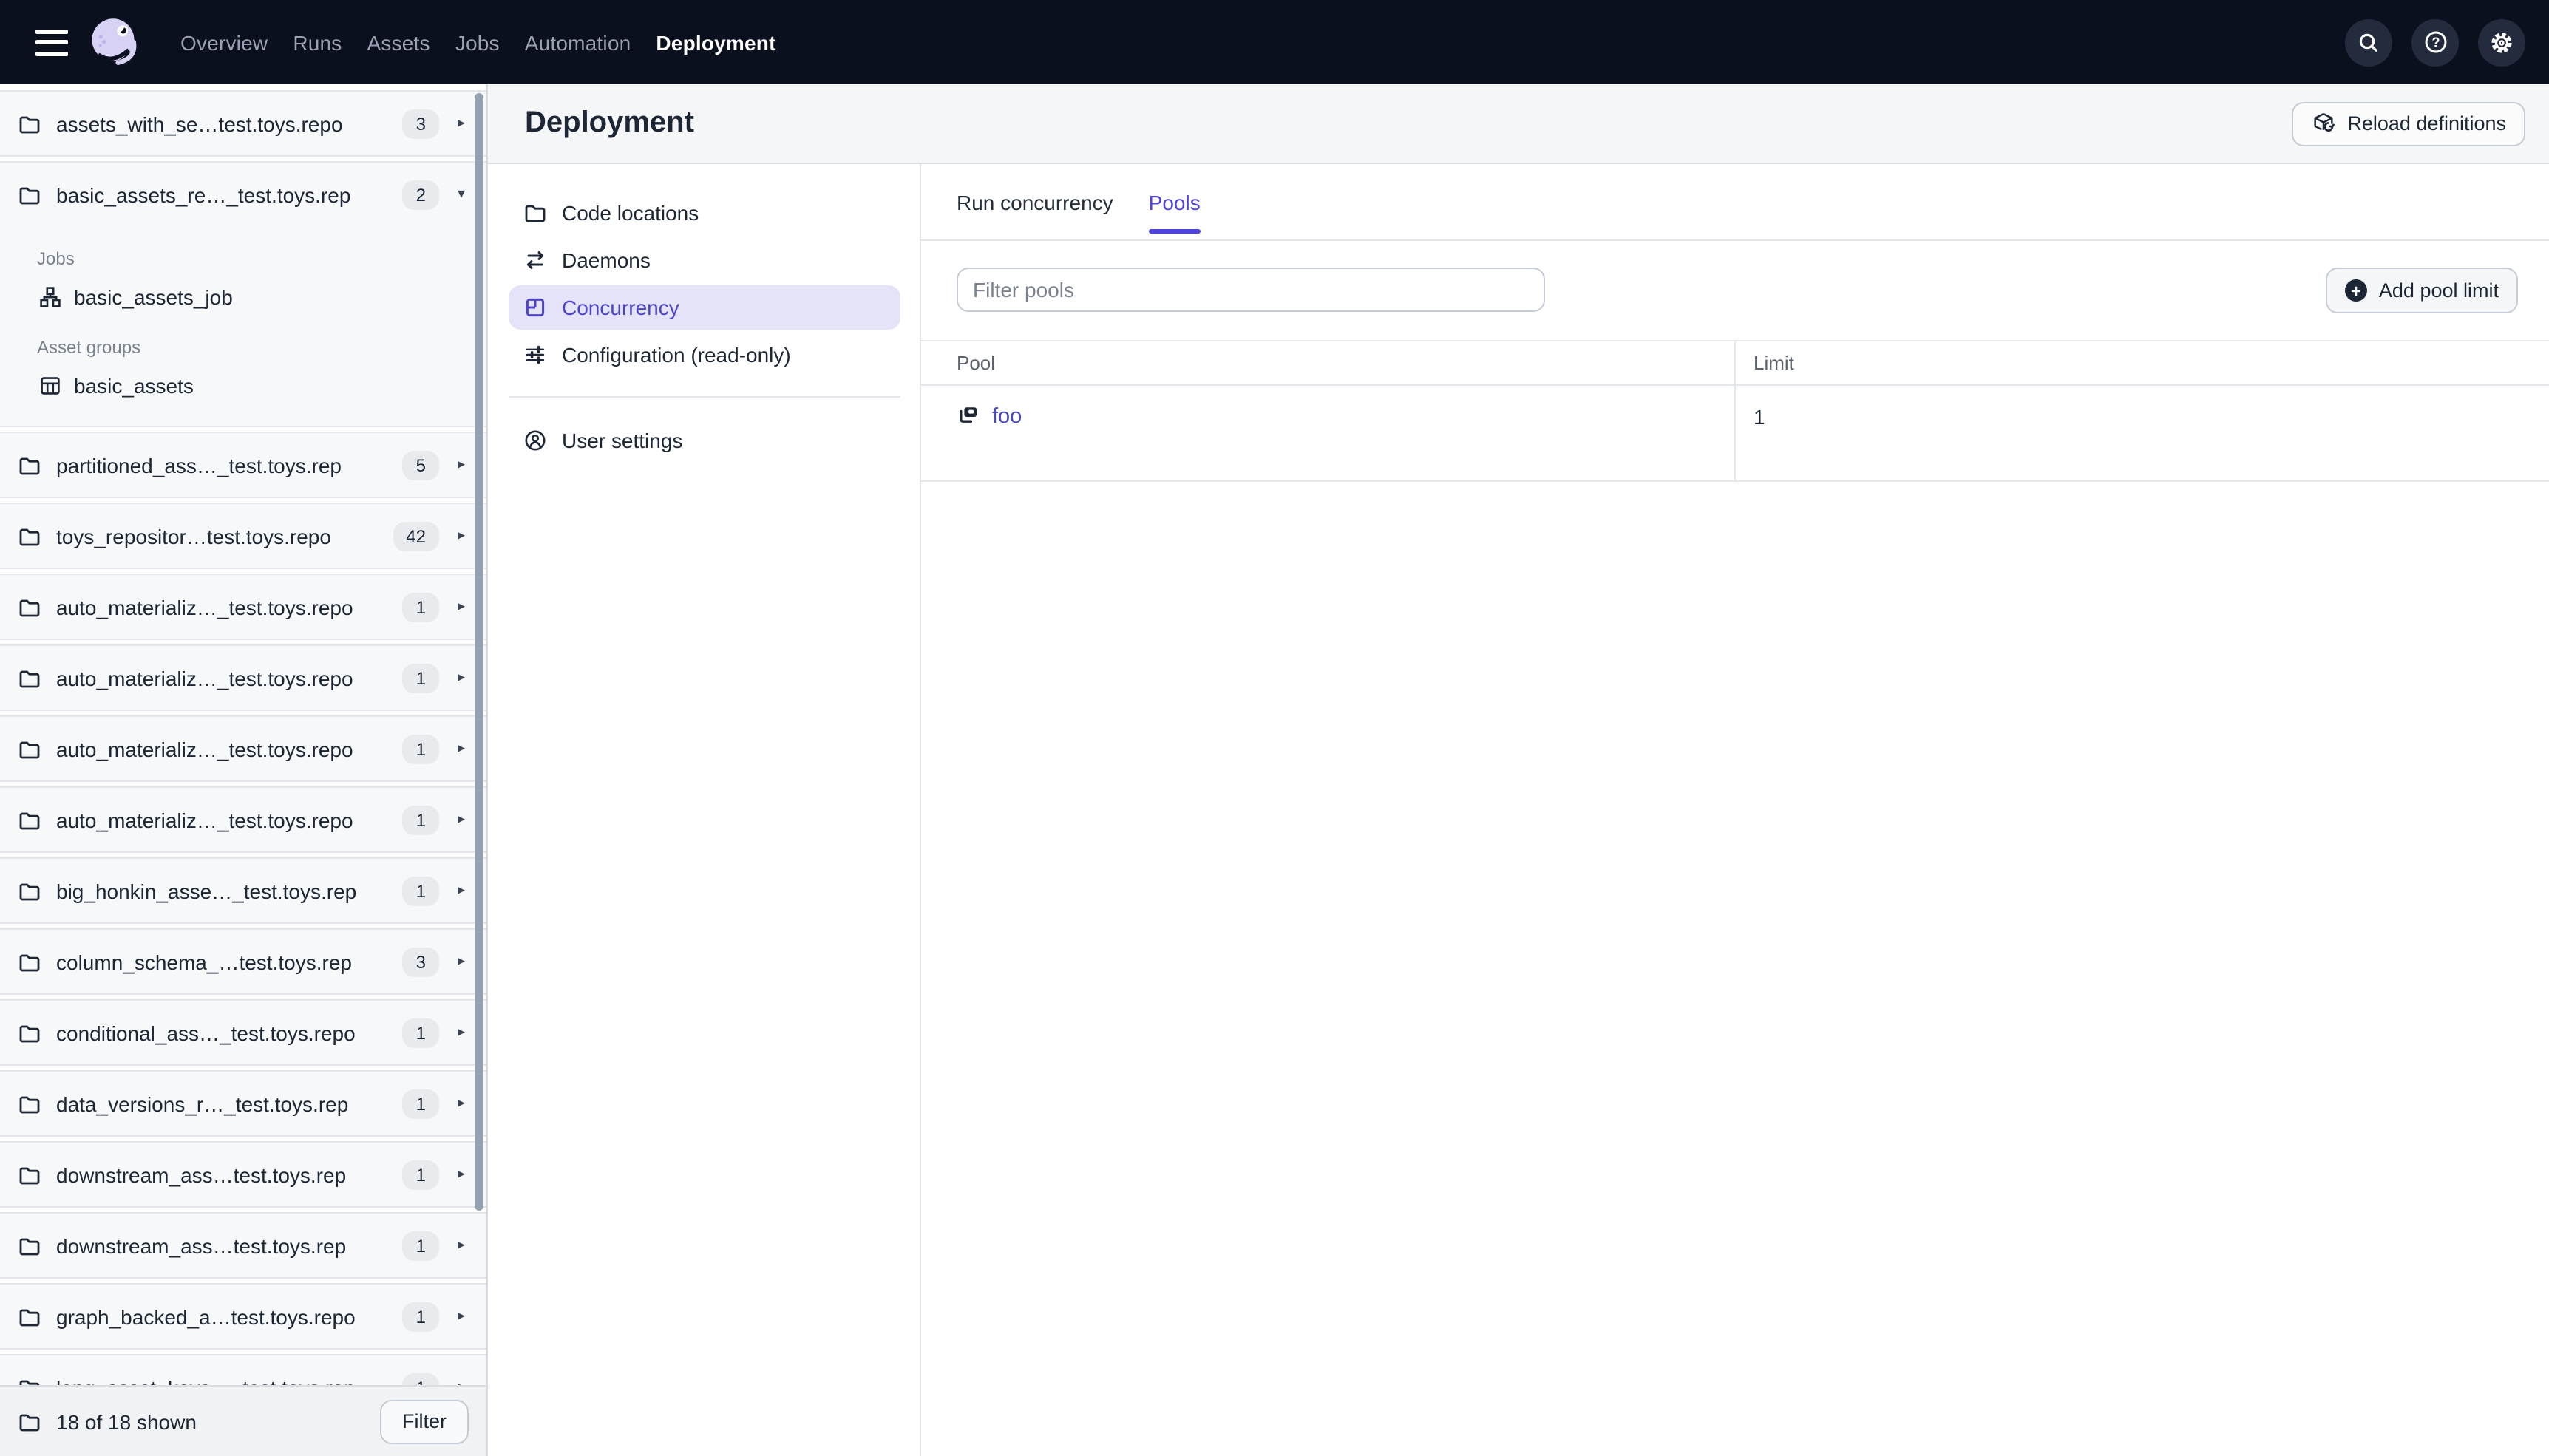 The height and width of the screenshot is (1456, 2549). I want to click on sidebar-repo-item: basic_assets_re…_test.toys.rep 2 ▾, so click(243, 194).